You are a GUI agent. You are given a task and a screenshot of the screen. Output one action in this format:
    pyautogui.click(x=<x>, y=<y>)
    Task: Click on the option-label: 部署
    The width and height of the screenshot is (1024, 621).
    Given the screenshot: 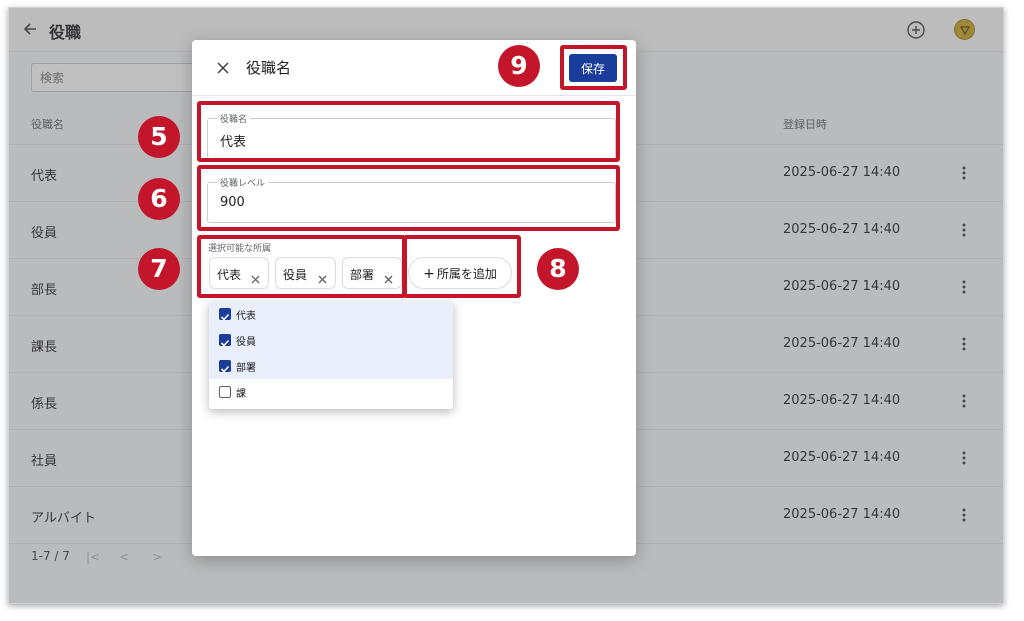 What is the action you would take?
    pyautogui.click(x=246, y=368)
    